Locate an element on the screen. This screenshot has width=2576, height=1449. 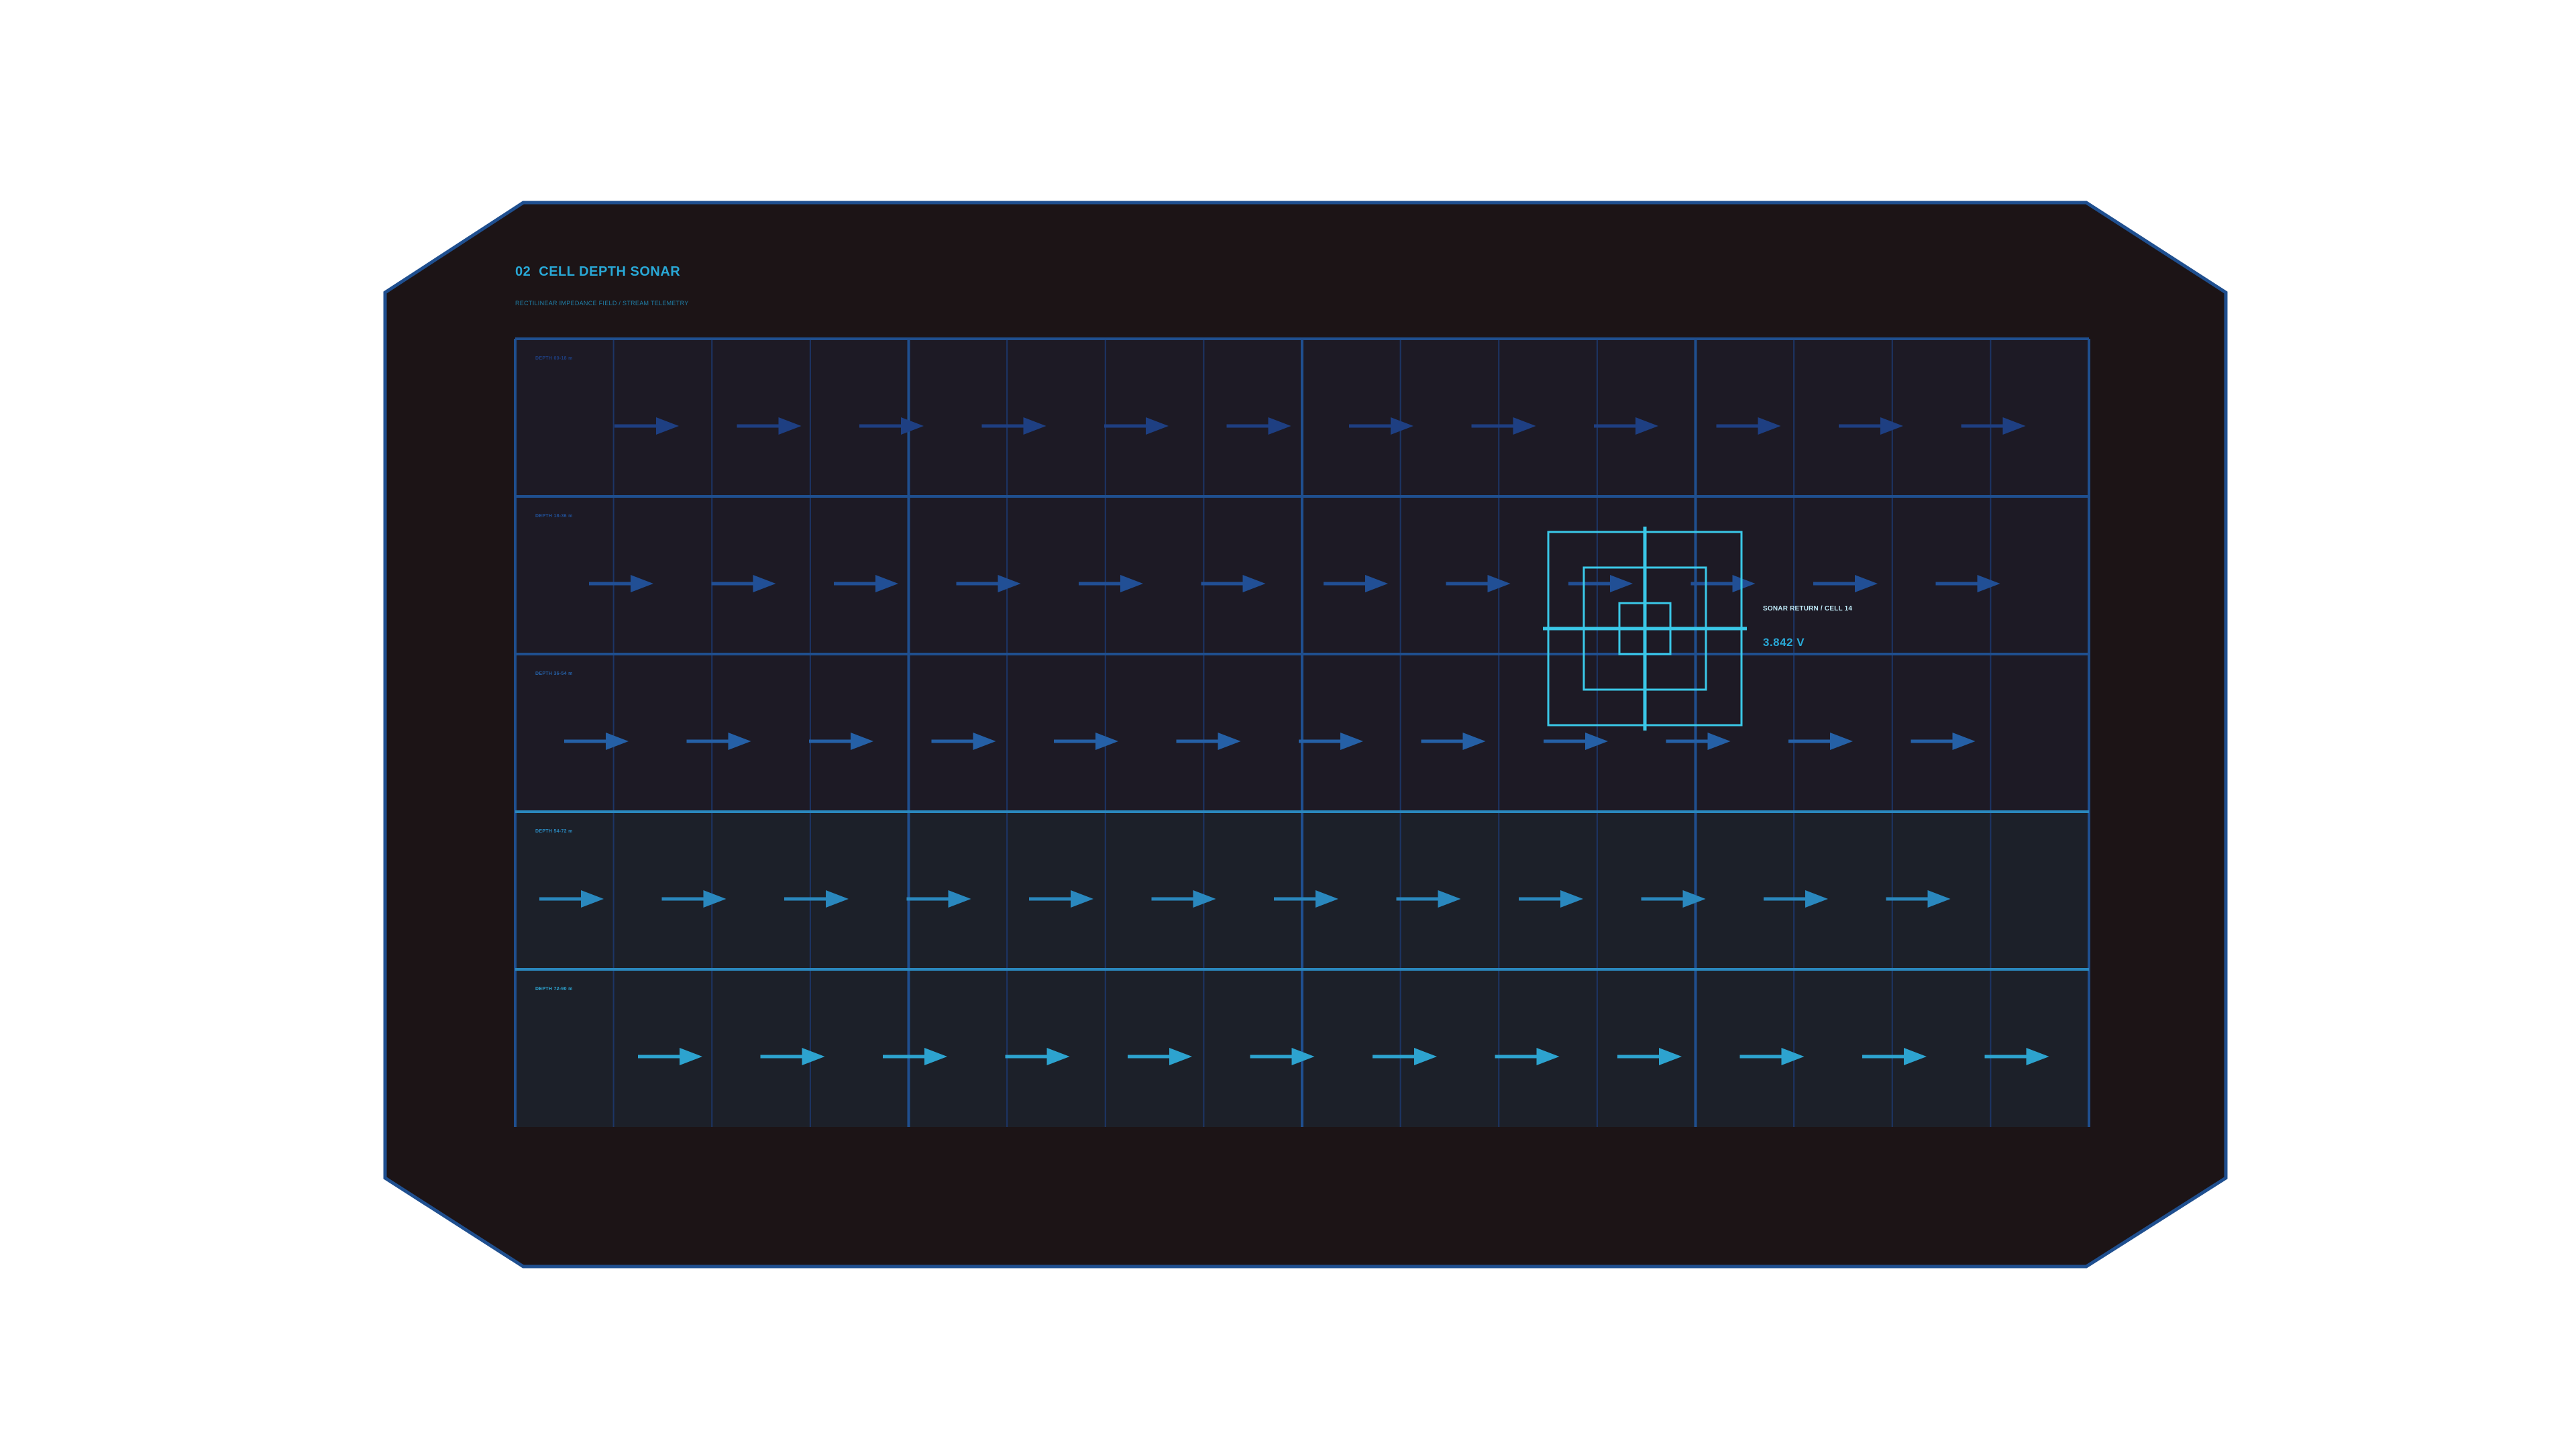
sonar-return-value: 3.842 V is located at coordinates (1784, 642).